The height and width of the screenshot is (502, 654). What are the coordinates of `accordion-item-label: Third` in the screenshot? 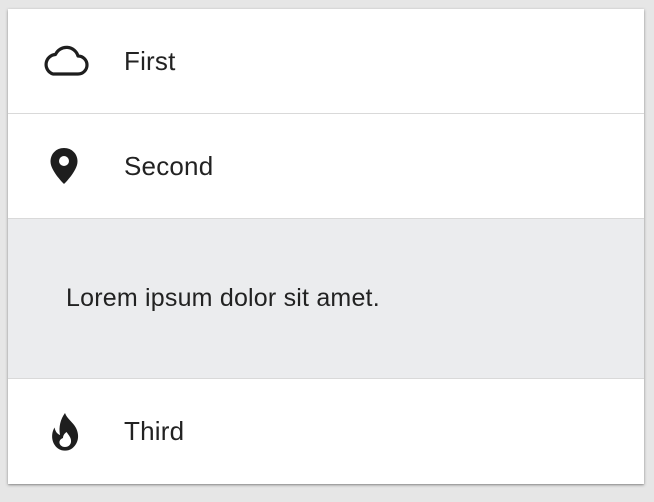 It's located at (154, 431).